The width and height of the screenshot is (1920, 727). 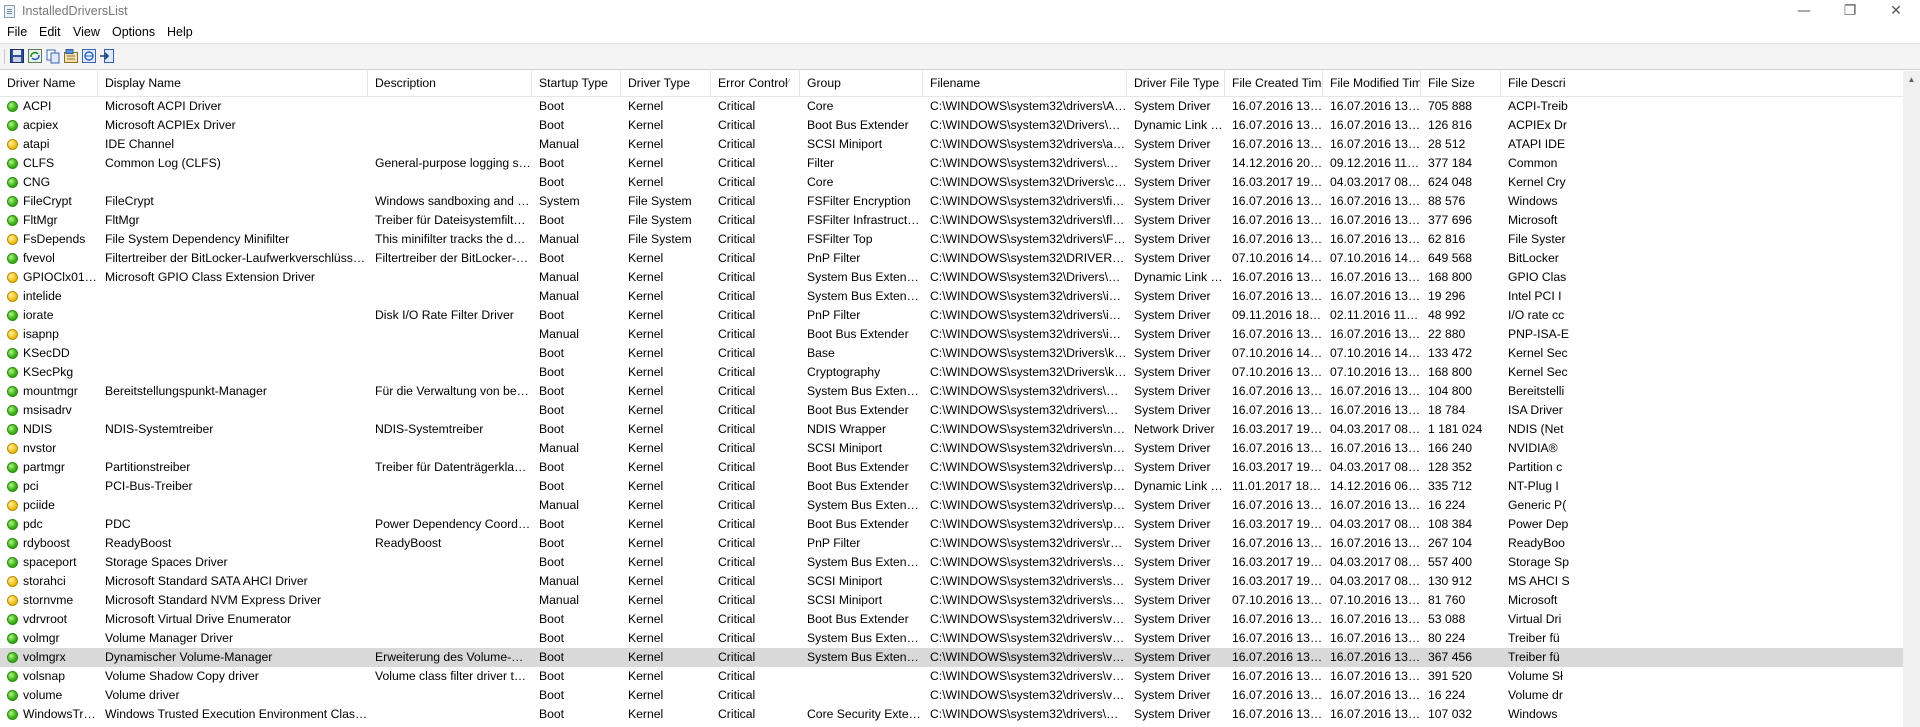 I want to click on copy-icon, so click(x=53, y=56).